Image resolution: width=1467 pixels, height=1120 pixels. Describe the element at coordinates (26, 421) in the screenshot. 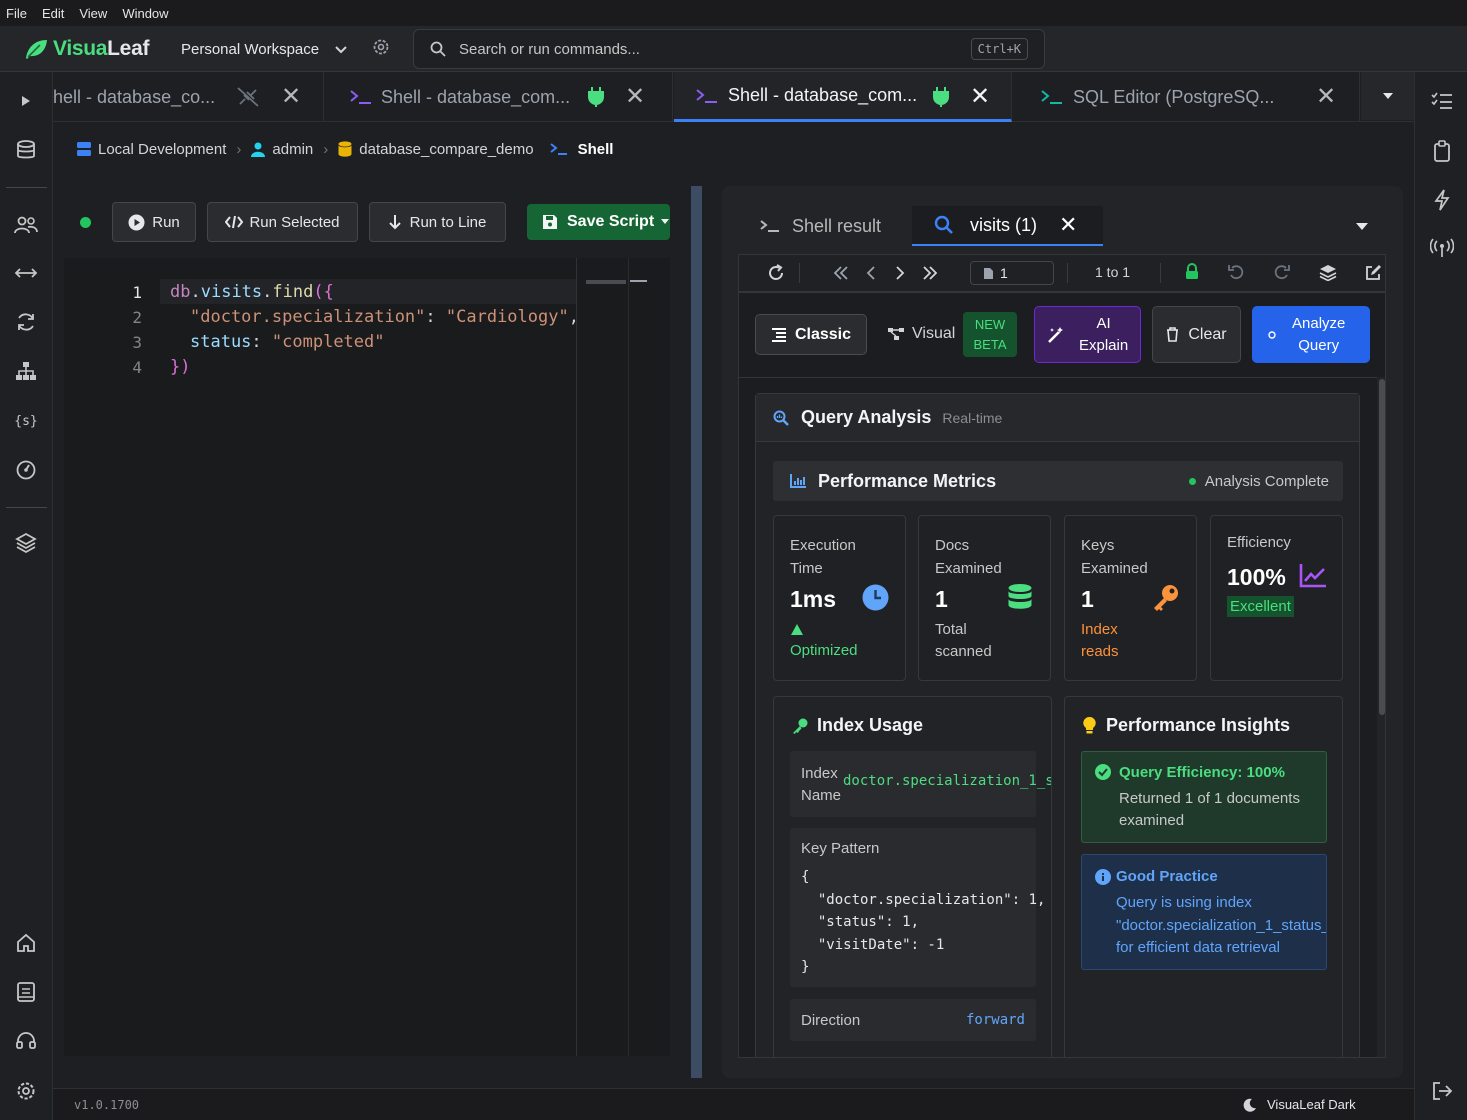

I see `json-schema-icon: {s}` at that location.